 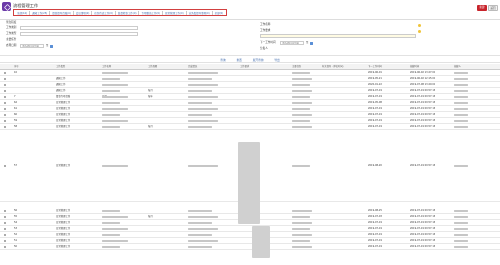 What do you see at coordinates (83, 12) in the screenshot?
I see `tab-meeting: 会议事项(0)` at bounding box center [83, 12].